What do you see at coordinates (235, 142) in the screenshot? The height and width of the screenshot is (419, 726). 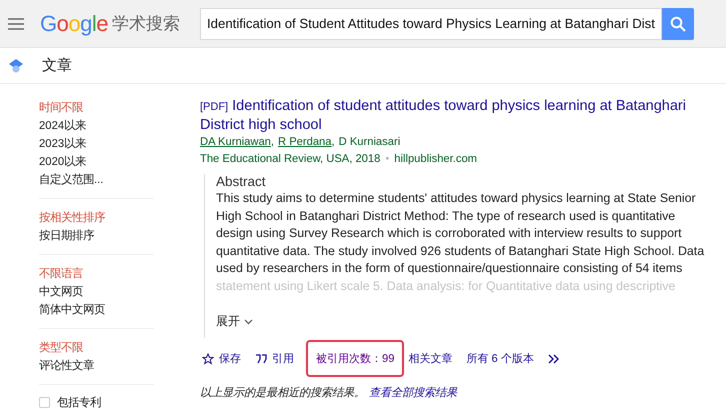 I see `author-link: DA Kurniawan` at bounding box center [235, 142].